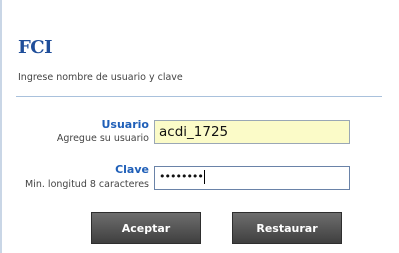 This screenshot has height=253, width=399. I want to click on username-value: acdi_1725, so click(194, 132).